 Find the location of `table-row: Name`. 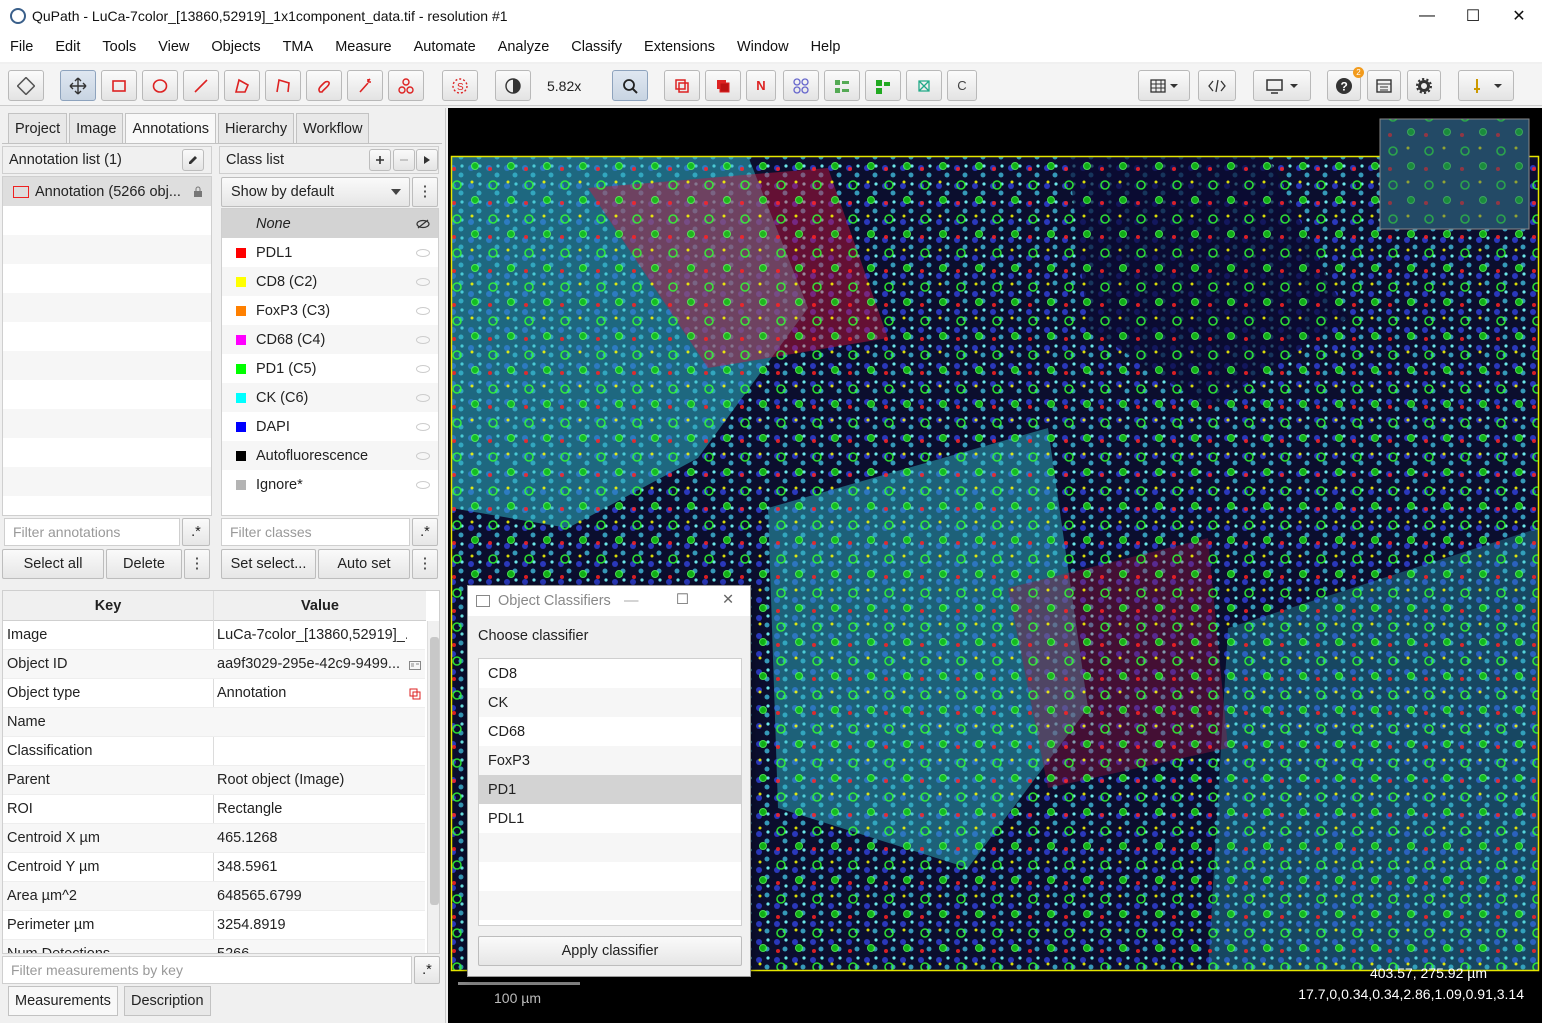

table-row: Name is located at coordinates (214, 722).